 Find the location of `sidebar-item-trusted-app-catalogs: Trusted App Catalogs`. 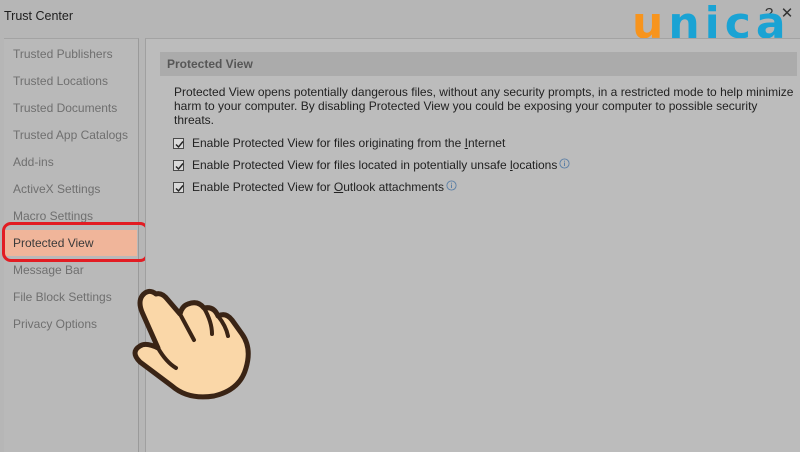

sidebar-item-trusted-app-catalogs: Trusted App Catalogs is located at coordinates (71, 135).